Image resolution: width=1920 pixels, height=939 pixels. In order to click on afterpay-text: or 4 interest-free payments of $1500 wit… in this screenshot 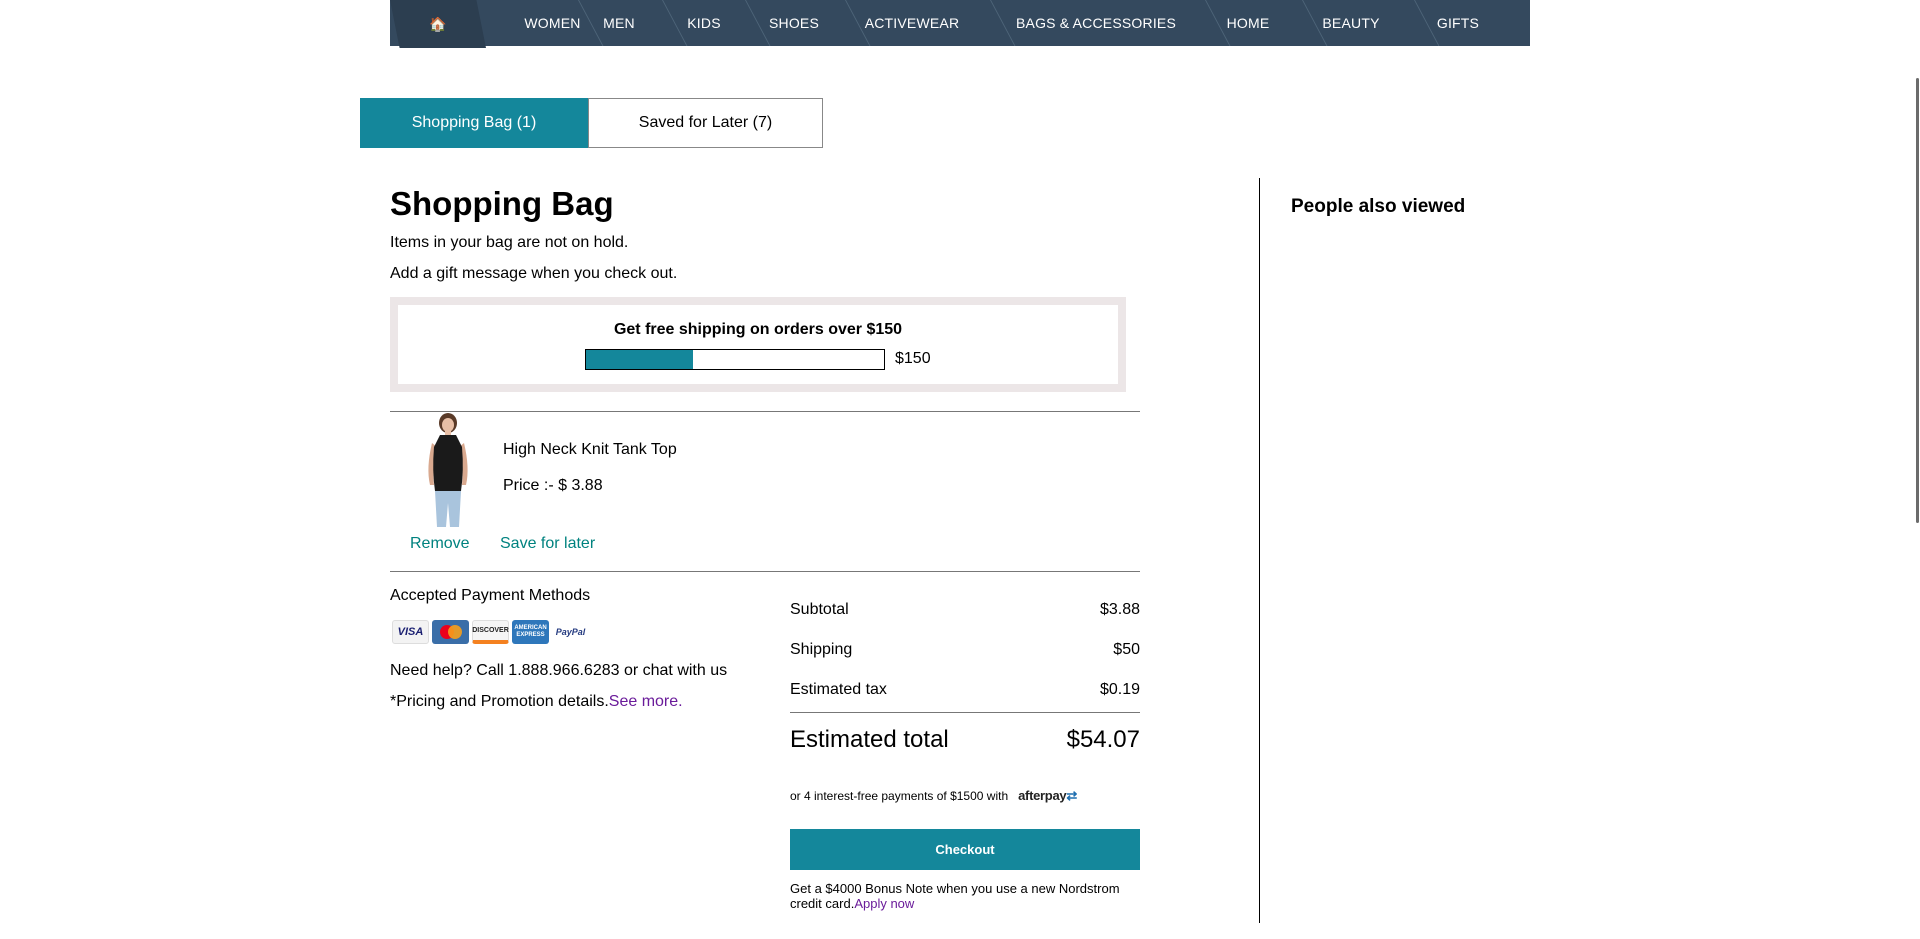, I will do `click(899, 796)`.